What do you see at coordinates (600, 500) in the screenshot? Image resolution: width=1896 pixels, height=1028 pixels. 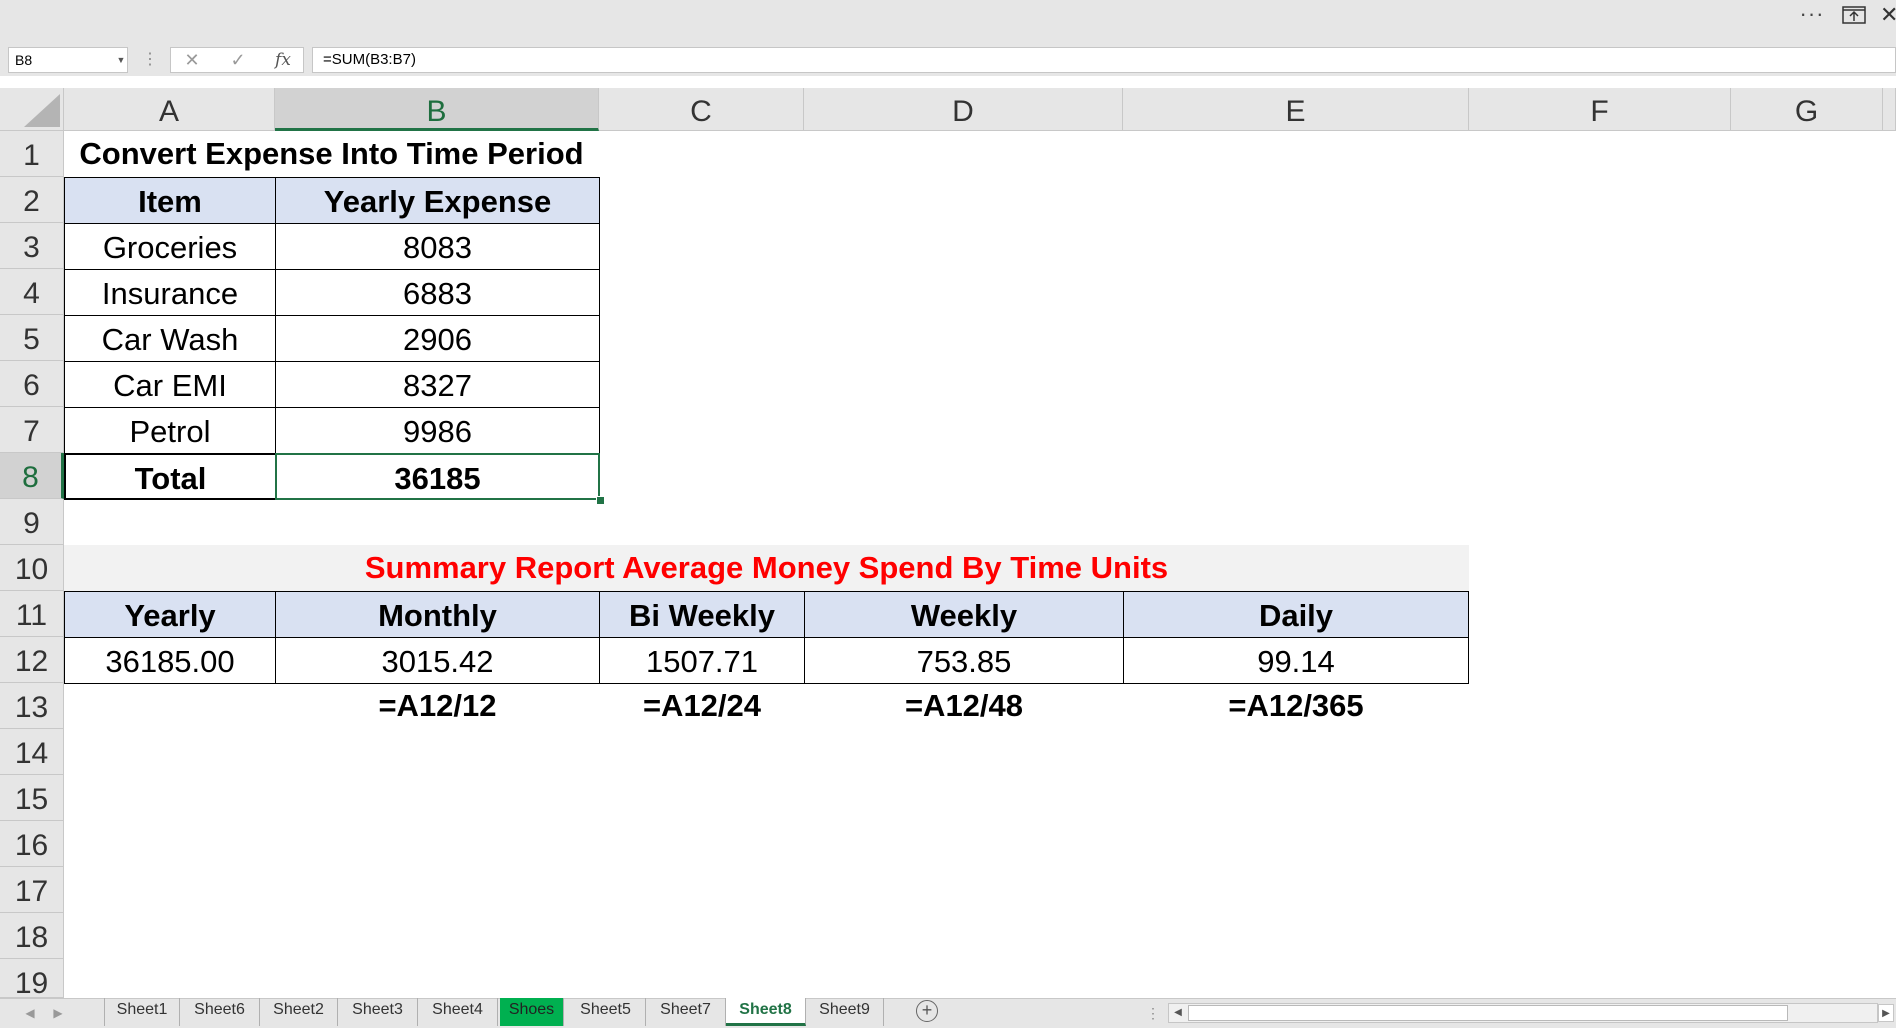 I see `fill-handle` at bounding box center [600, 500].